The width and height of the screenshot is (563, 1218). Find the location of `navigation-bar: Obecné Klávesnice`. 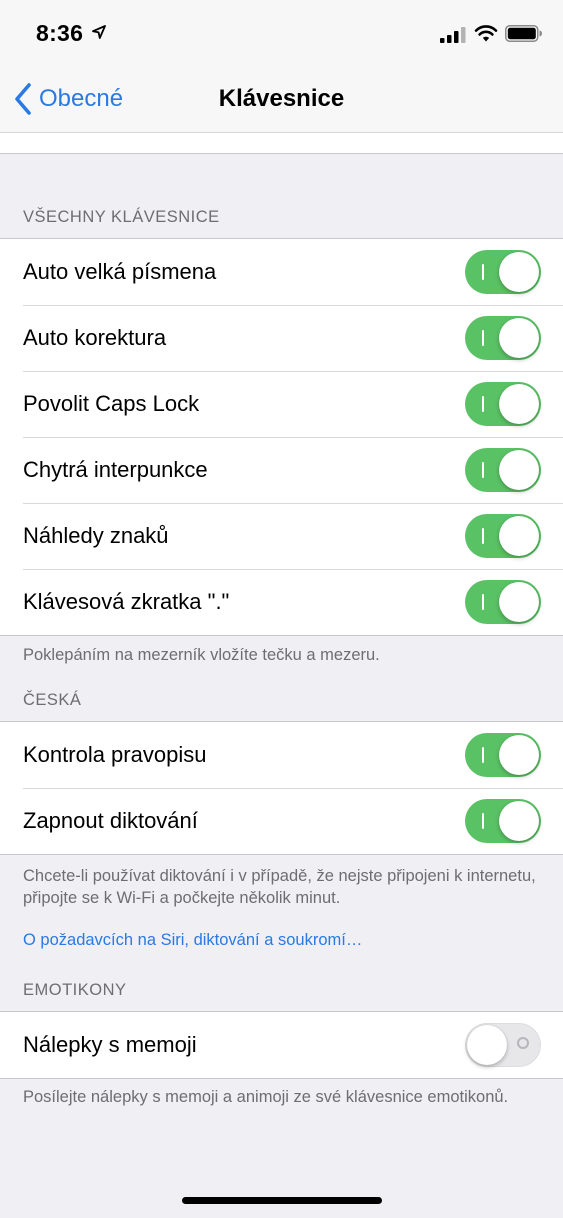

navigation-bar: Obecné Klávesnice is located at coordinates (281, 99).